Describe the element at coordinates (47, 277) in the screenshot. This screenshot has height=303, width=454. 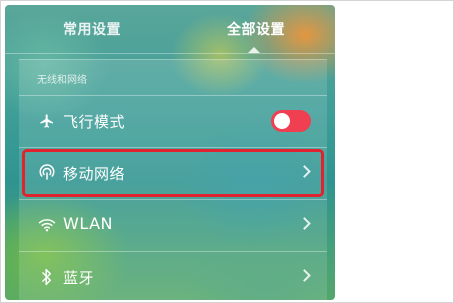
I see `bluetooth-icon` at that location.